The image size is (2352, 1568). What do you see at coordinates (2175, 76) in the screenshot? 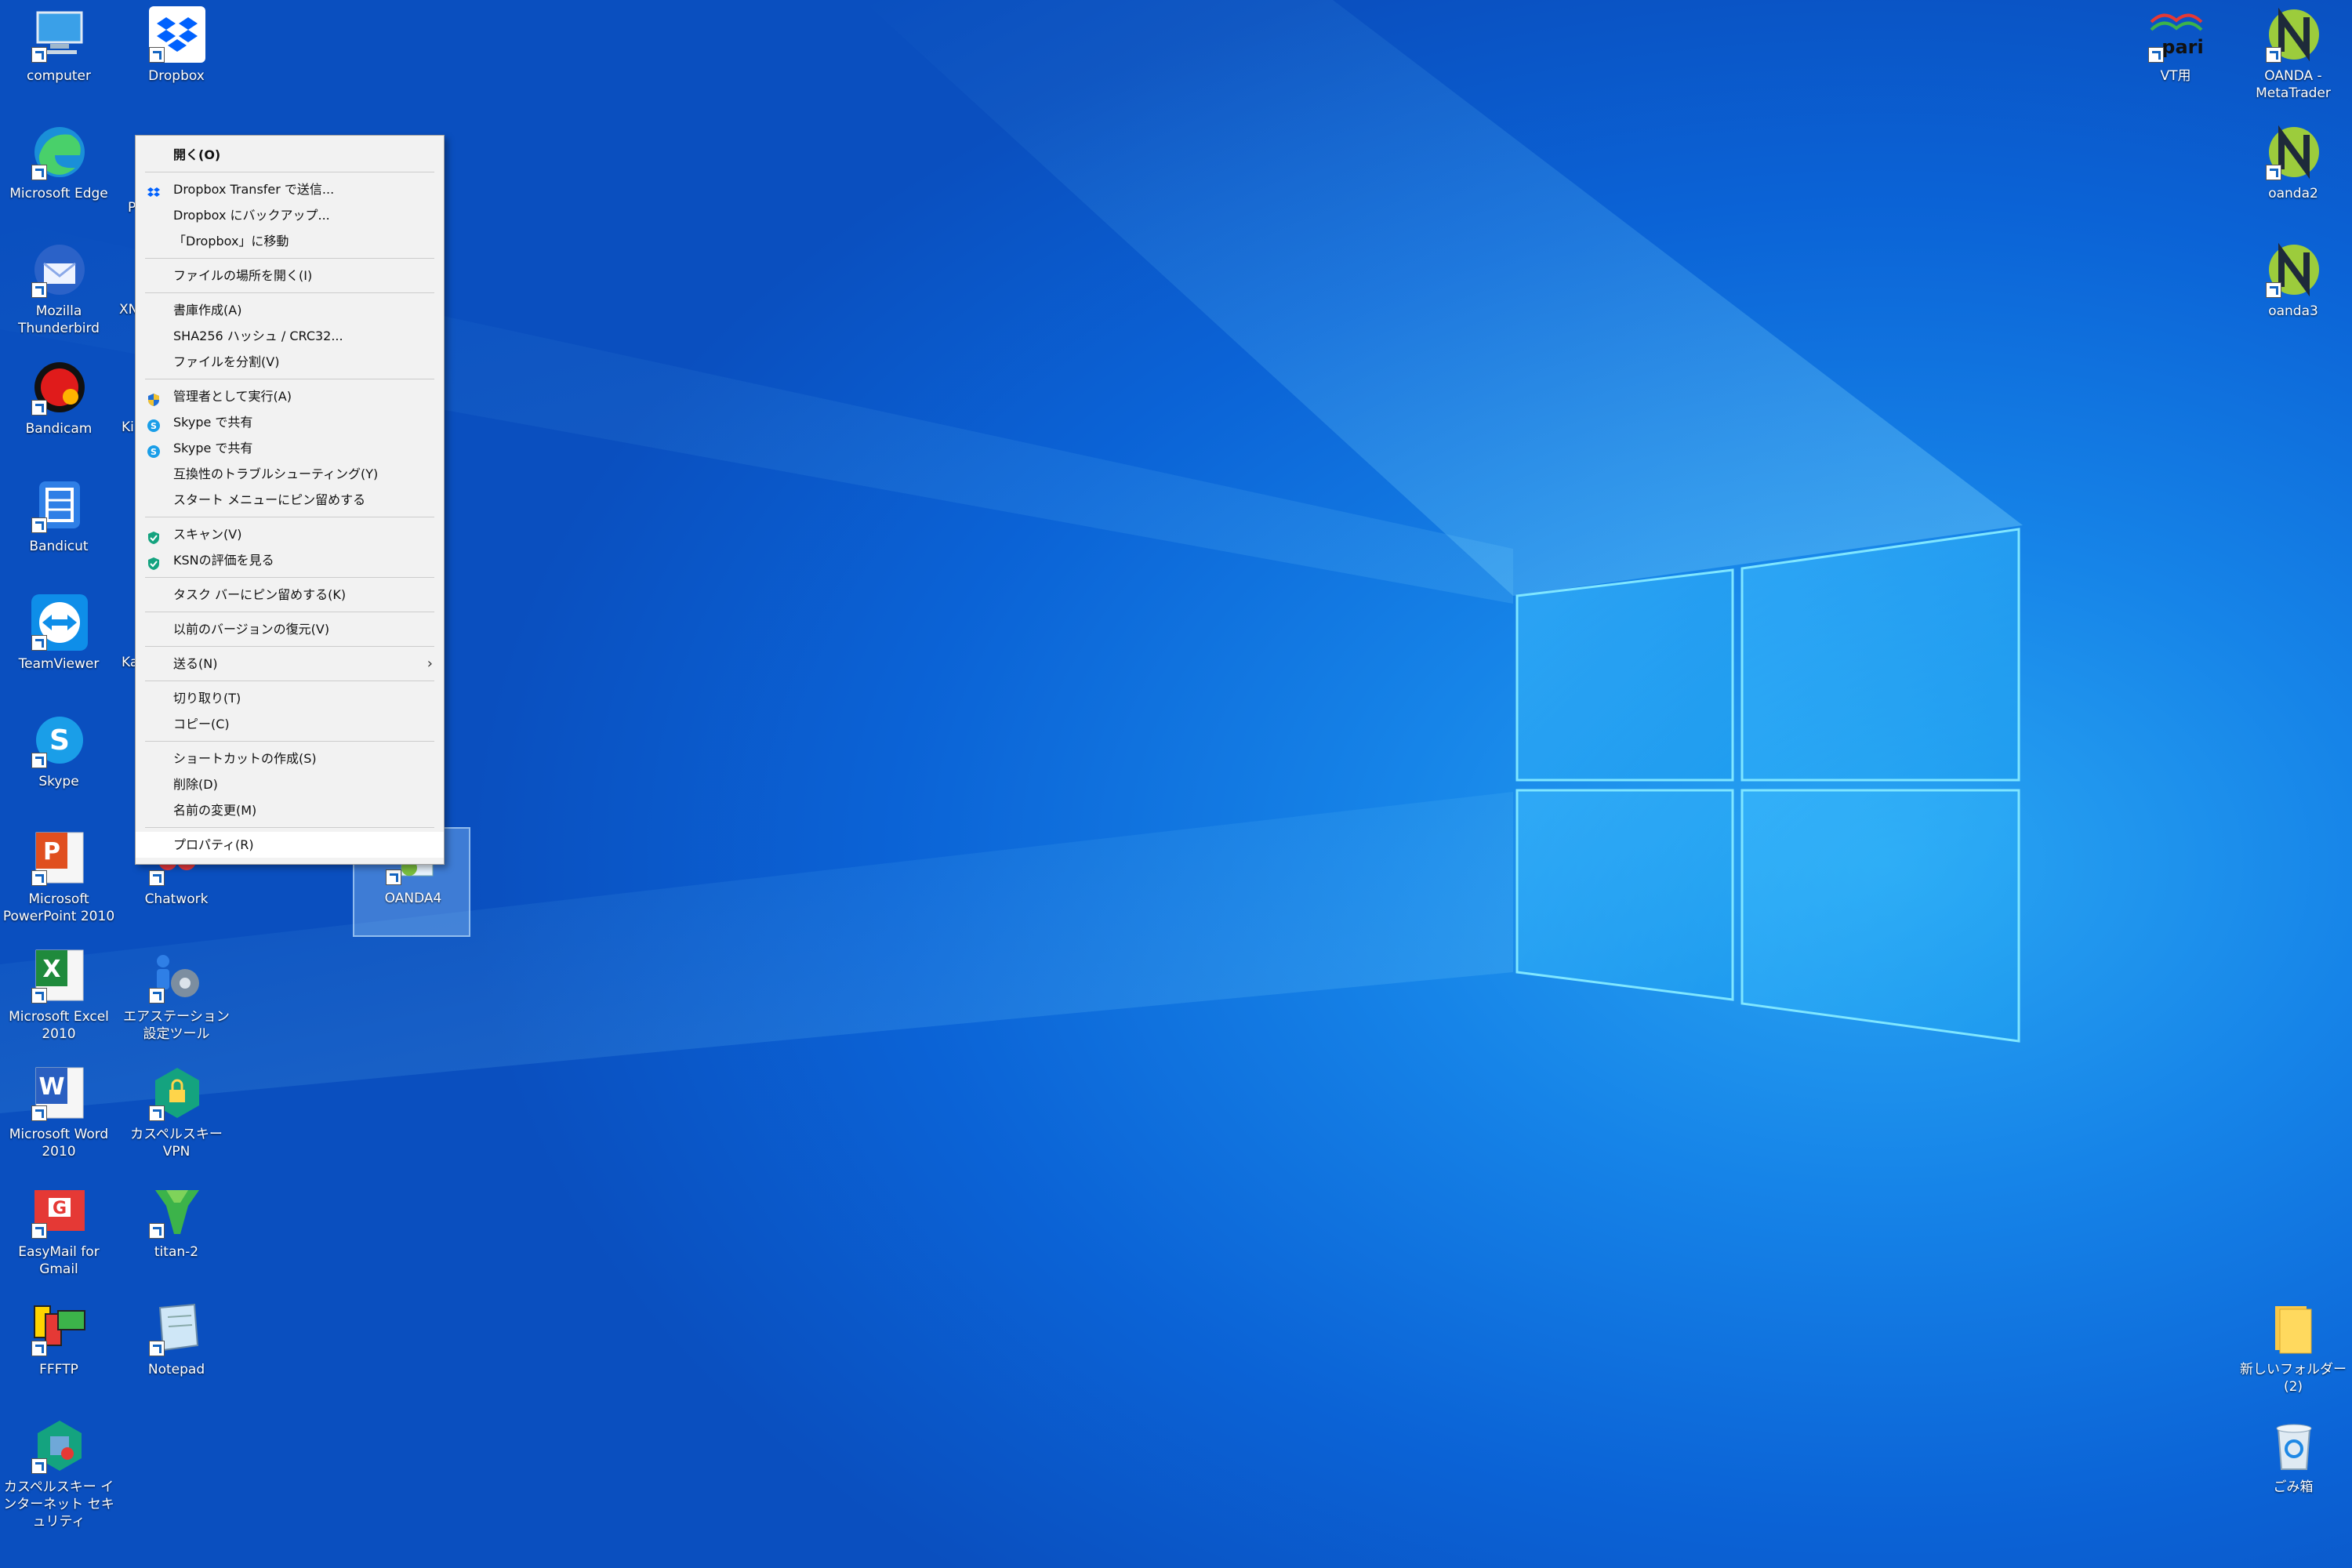
I see `icon-label: VT用` at bounding box center [2175, 76].